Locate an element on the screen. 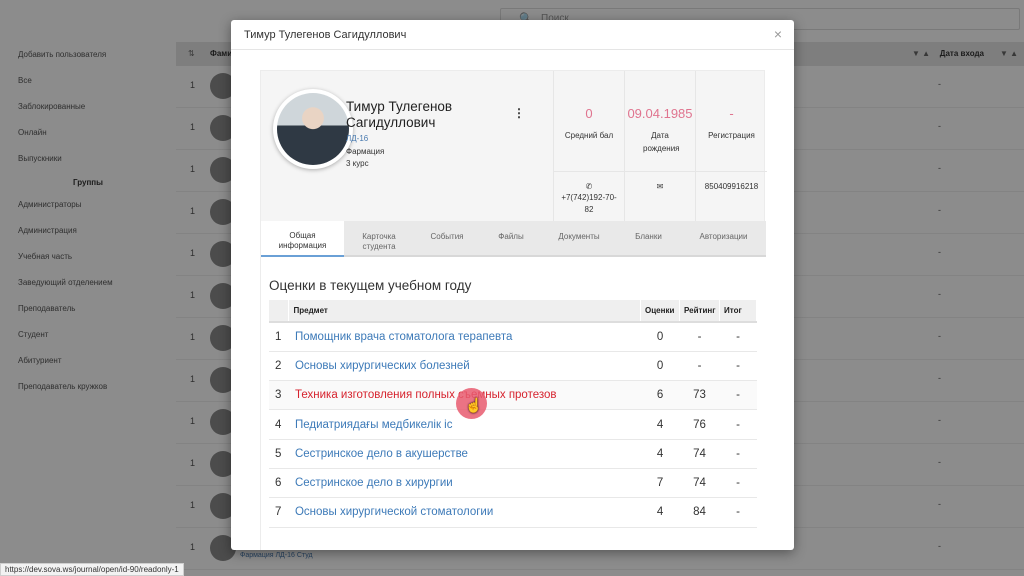 Image resolution: width=1024 pixels, height=576 pixels. hand-cursor-icon: ☝ is located at coordinates (474, 405).